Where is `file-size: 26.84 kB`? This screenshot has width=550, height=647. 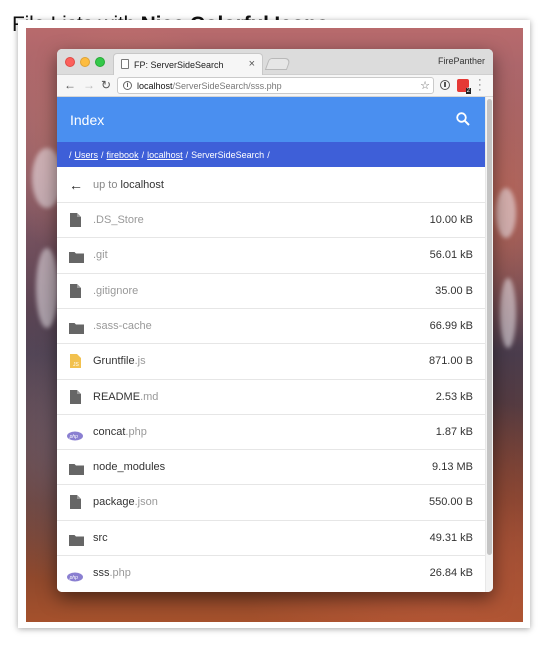
file-size: 26.84 kB is located at coordinates (451, 573).